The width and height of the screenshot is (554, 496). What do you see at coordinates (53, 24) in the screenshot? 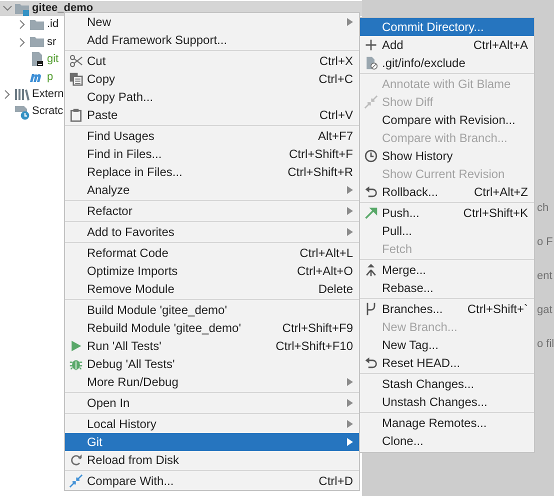
I see `tree-item-label: .id` at bounding box center [53, 24].